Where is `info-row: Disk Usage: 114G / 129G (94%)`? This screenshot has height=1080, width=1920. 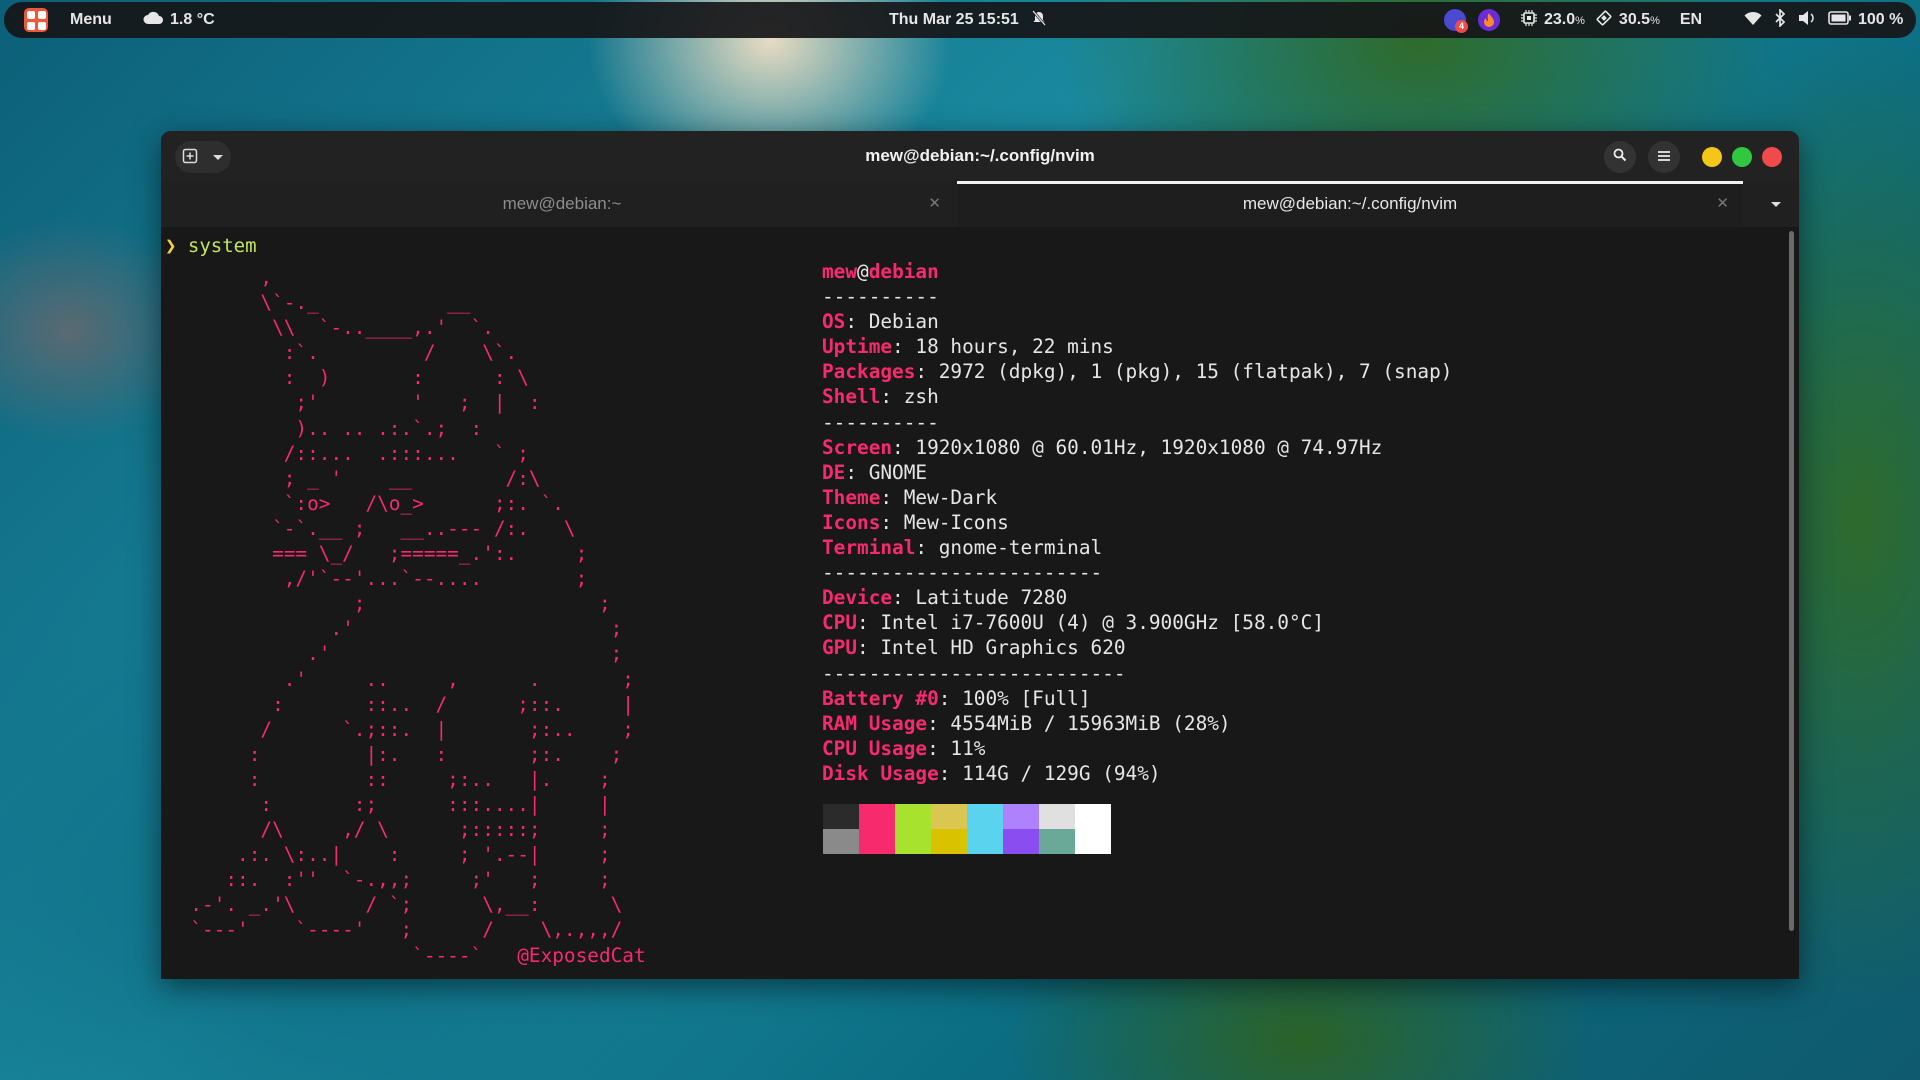 info-row: Disk Usage: 114G / 129G (94%) is located at coordinates (1137, 773).